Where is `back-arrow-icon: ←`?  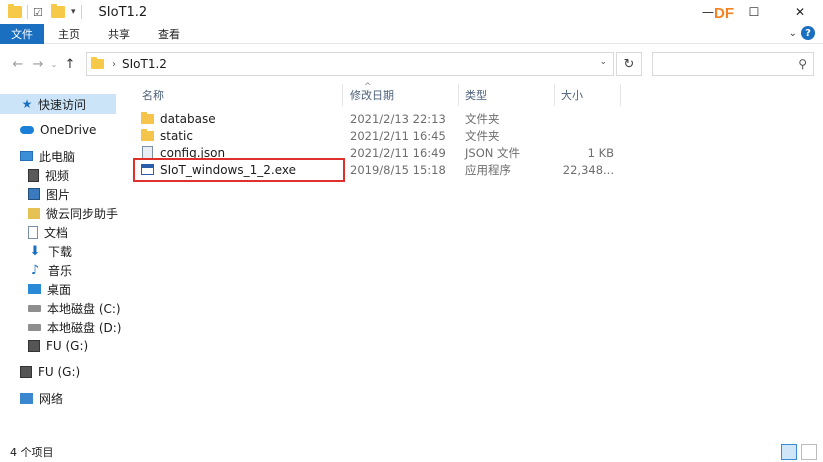 back-arrow-icon: ← is located at coordinates (18, 64).